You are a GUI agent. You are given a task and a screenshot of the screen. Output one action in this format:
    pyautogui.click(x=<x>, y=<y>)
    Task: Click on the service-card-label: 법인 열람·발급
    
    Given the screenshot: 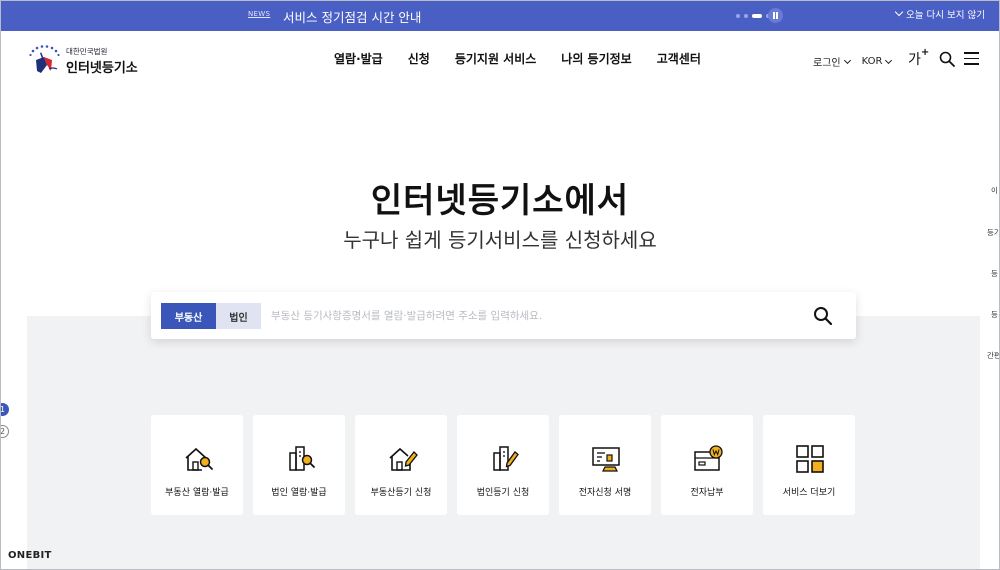 What is the action you would take?
    pyautogui.click(x=299, y=493)
    